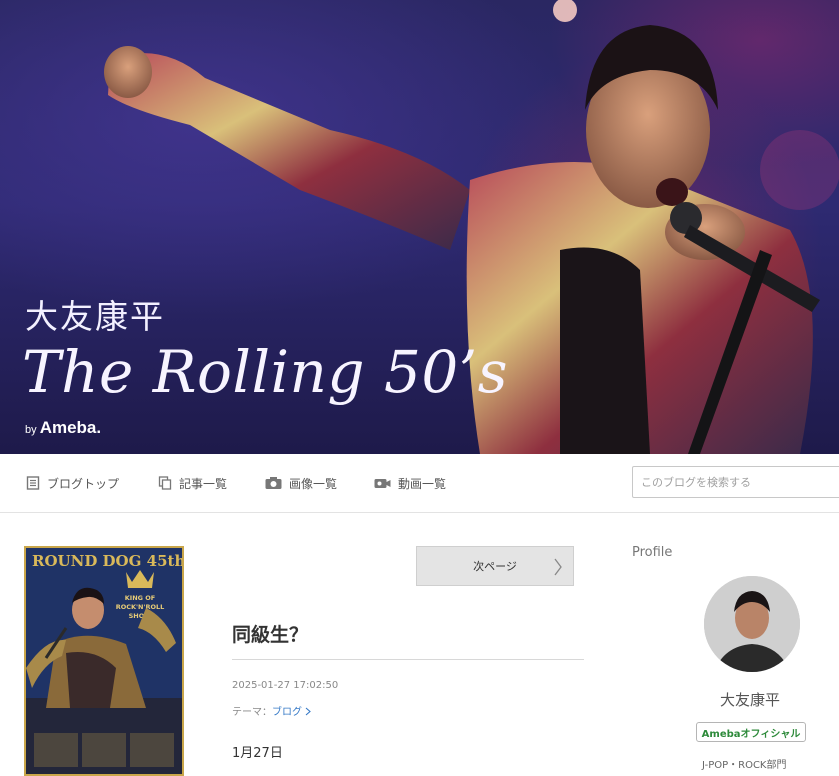  What do you see at coordinates (313, 483) in the screenshot?
I see `nav-image-list-label: 画像一覧` at bounding box center [313, 483].